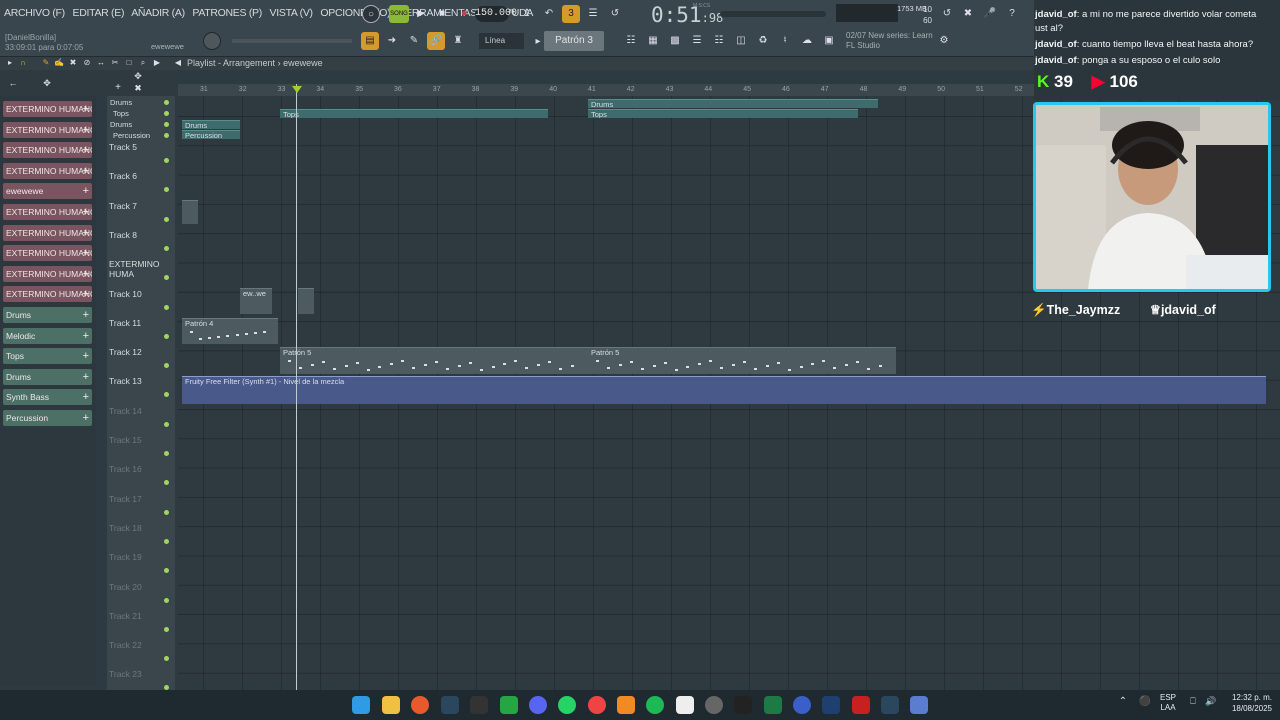 This screenshot has height=720, width=1280. Describe the element at coordinates (47, 335) in the screenshot. I see `browser-item: Melodic +` at that location.